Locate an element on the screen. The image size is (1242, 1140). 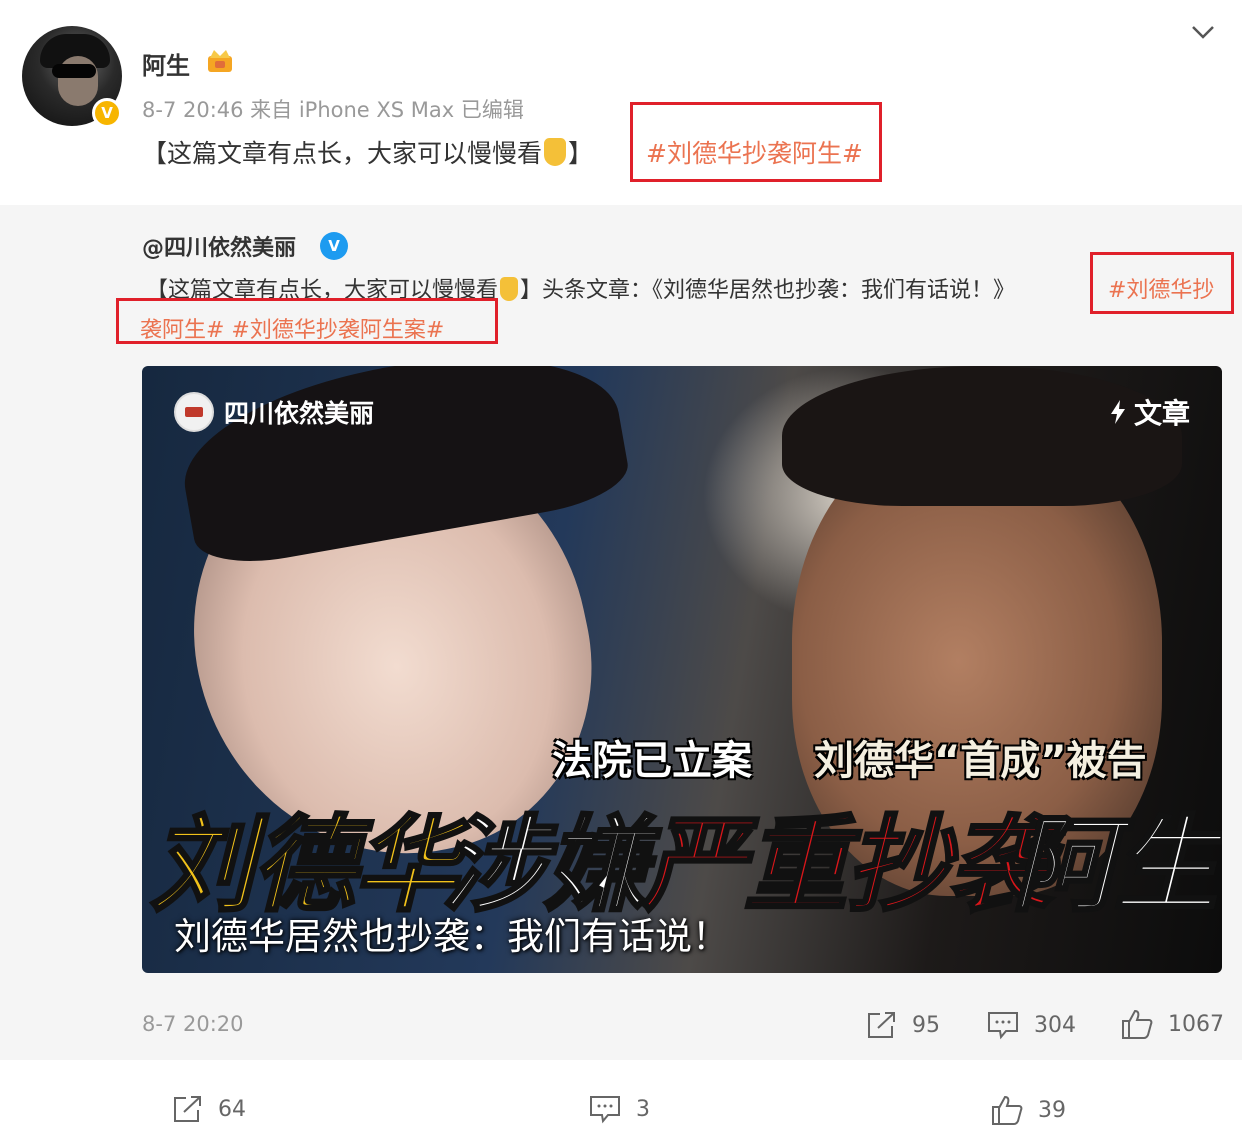
comment-button: 3 is located at coordinates (619, 1109).